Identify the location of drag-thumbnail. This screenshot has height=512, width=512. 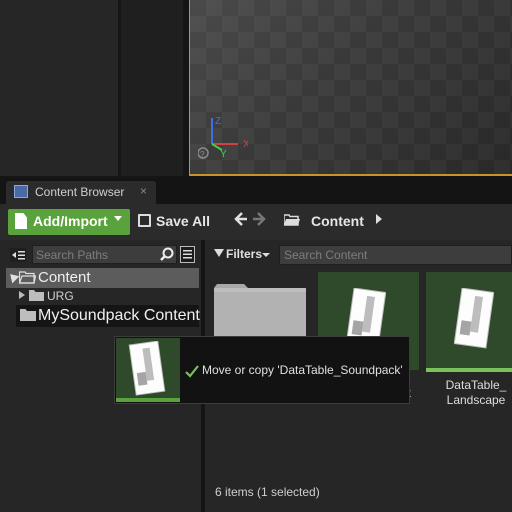
(148, 369).